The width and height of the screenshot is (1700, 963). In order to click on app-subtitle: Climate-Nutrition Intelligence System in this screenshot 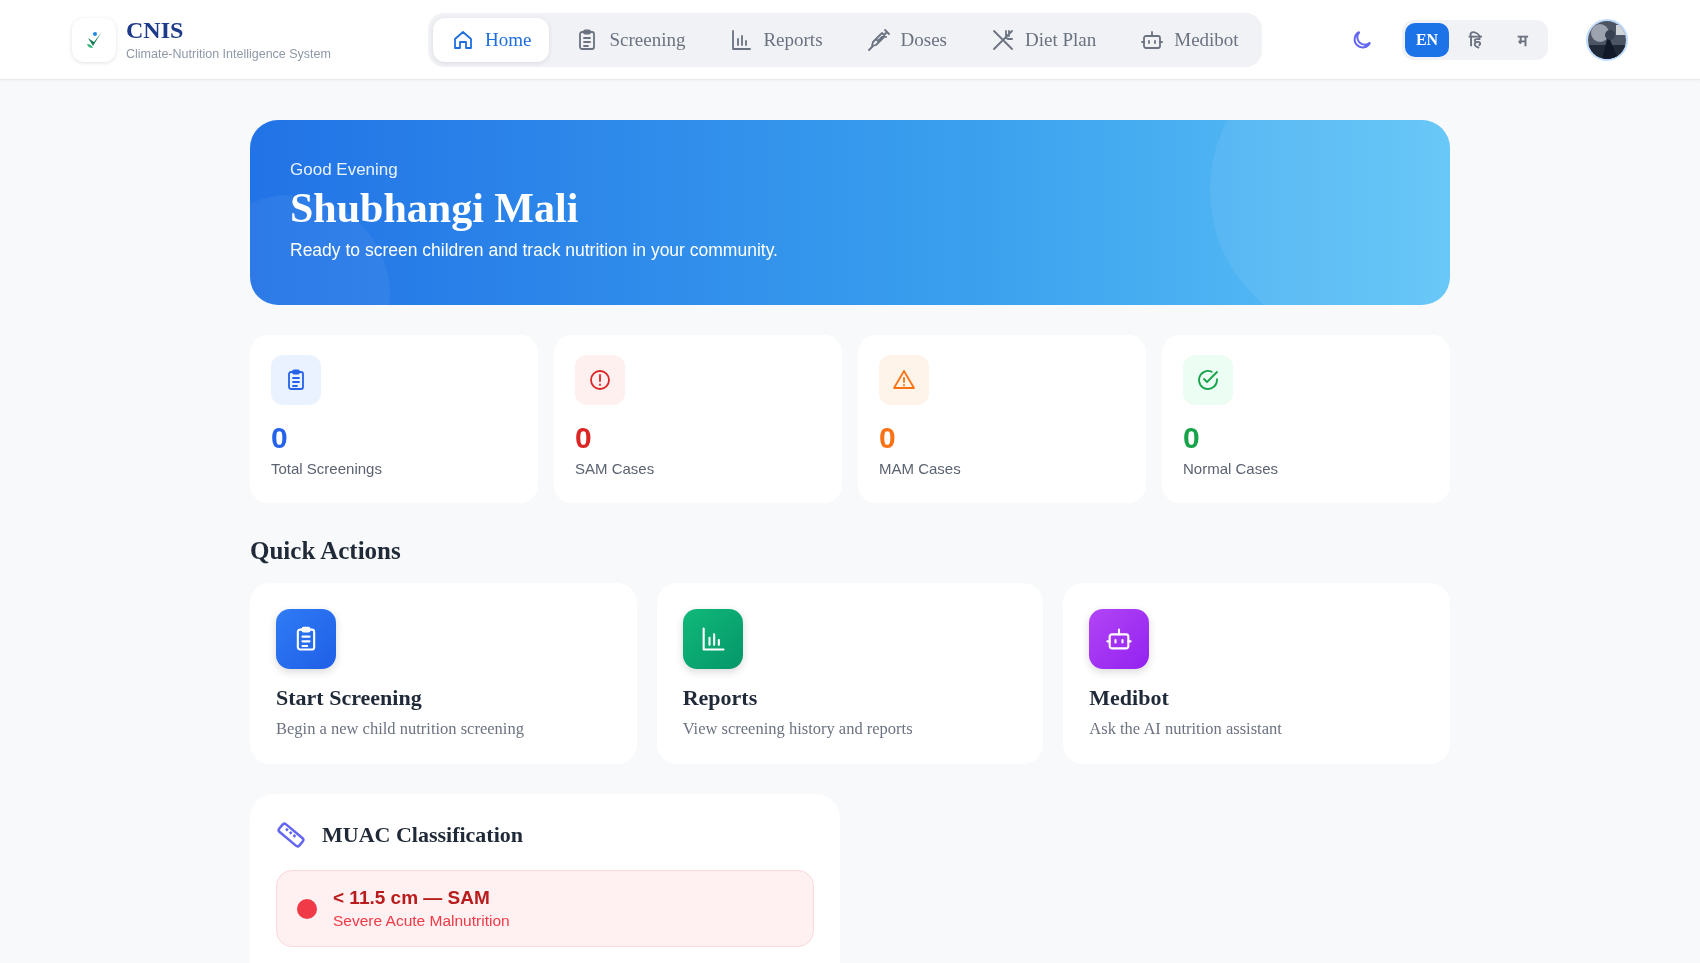, I will do `click(228, 54)`.